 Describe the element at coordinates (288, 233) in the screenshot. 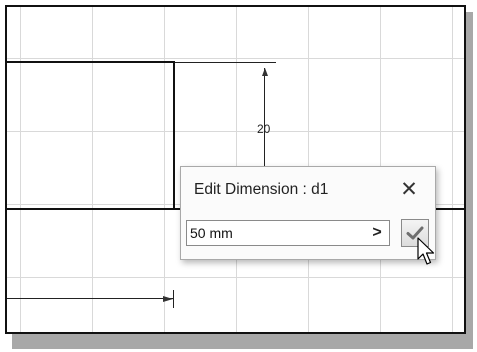

I see `dimension-value-input: 50 mm >` at that location.